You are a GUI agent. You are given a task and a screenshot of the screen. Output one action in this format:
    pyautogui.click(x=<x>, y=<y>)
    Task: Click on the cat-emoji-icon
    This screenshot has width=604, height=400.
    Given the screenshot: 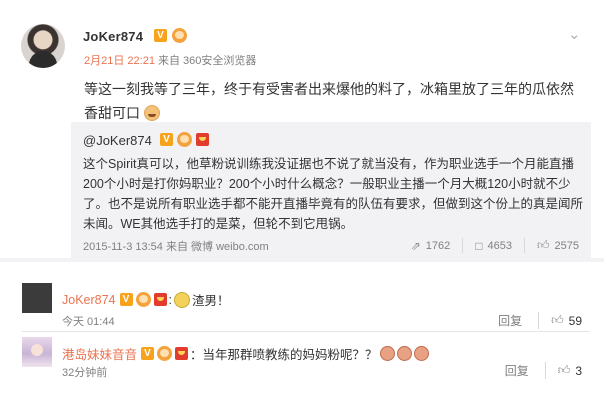 What is the action you would take?
    pyautogui.click(x=182, y=299)
    